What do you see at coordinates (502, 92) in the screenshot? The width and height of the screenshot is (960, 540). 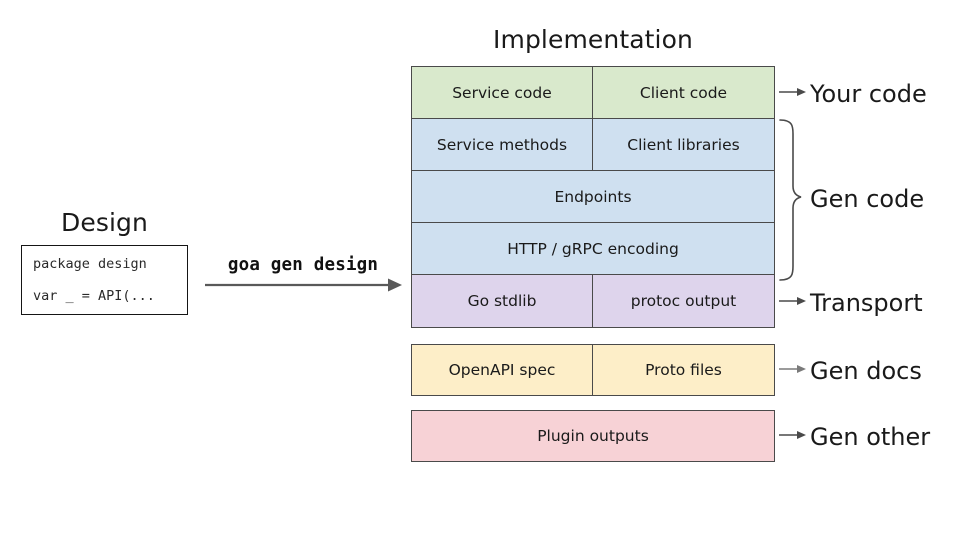 I see `cell-service-code: Service code` at bounding box center [502, 92].